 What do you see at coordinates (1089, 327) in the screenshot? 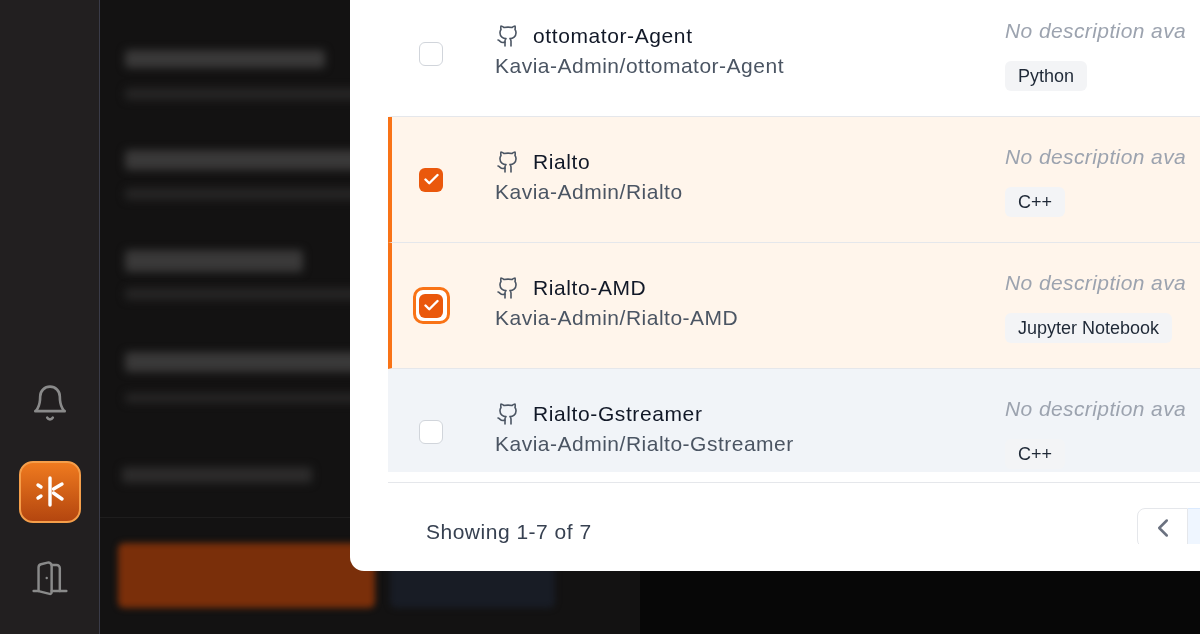
I see `language-tag: Jupyter Notebook` at bounding box center [1089, 327].